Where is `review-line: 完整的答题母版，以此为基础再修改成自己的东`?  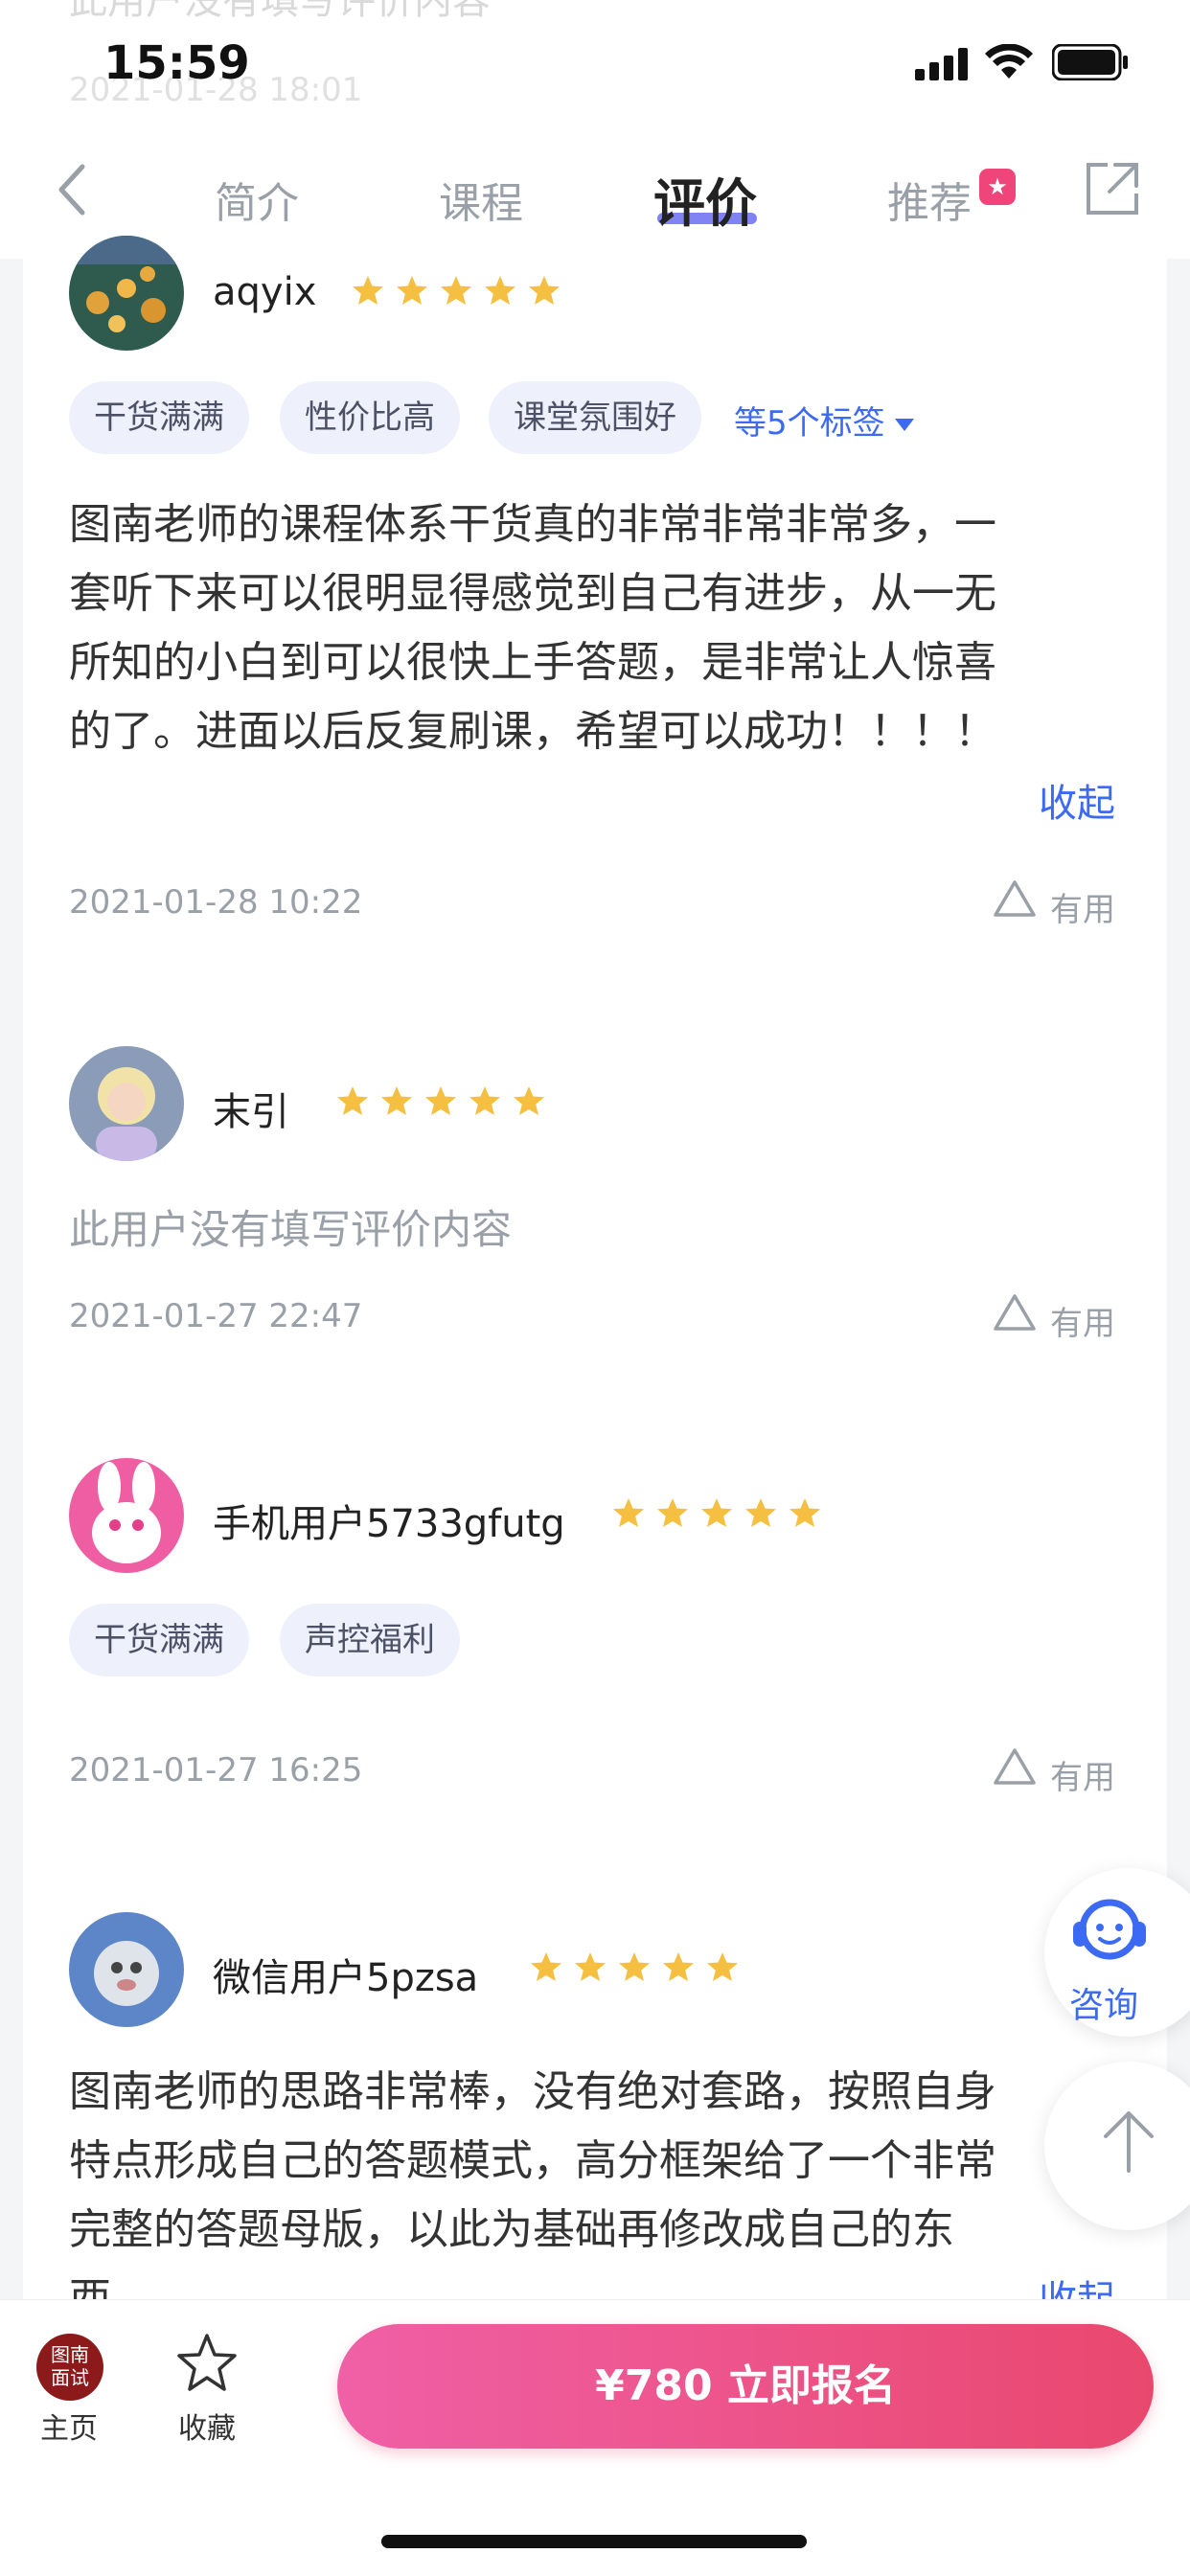 review-line: 完整的答题母版，以此为基础再修改成自己的东 is located at coordinates (512, 2229).